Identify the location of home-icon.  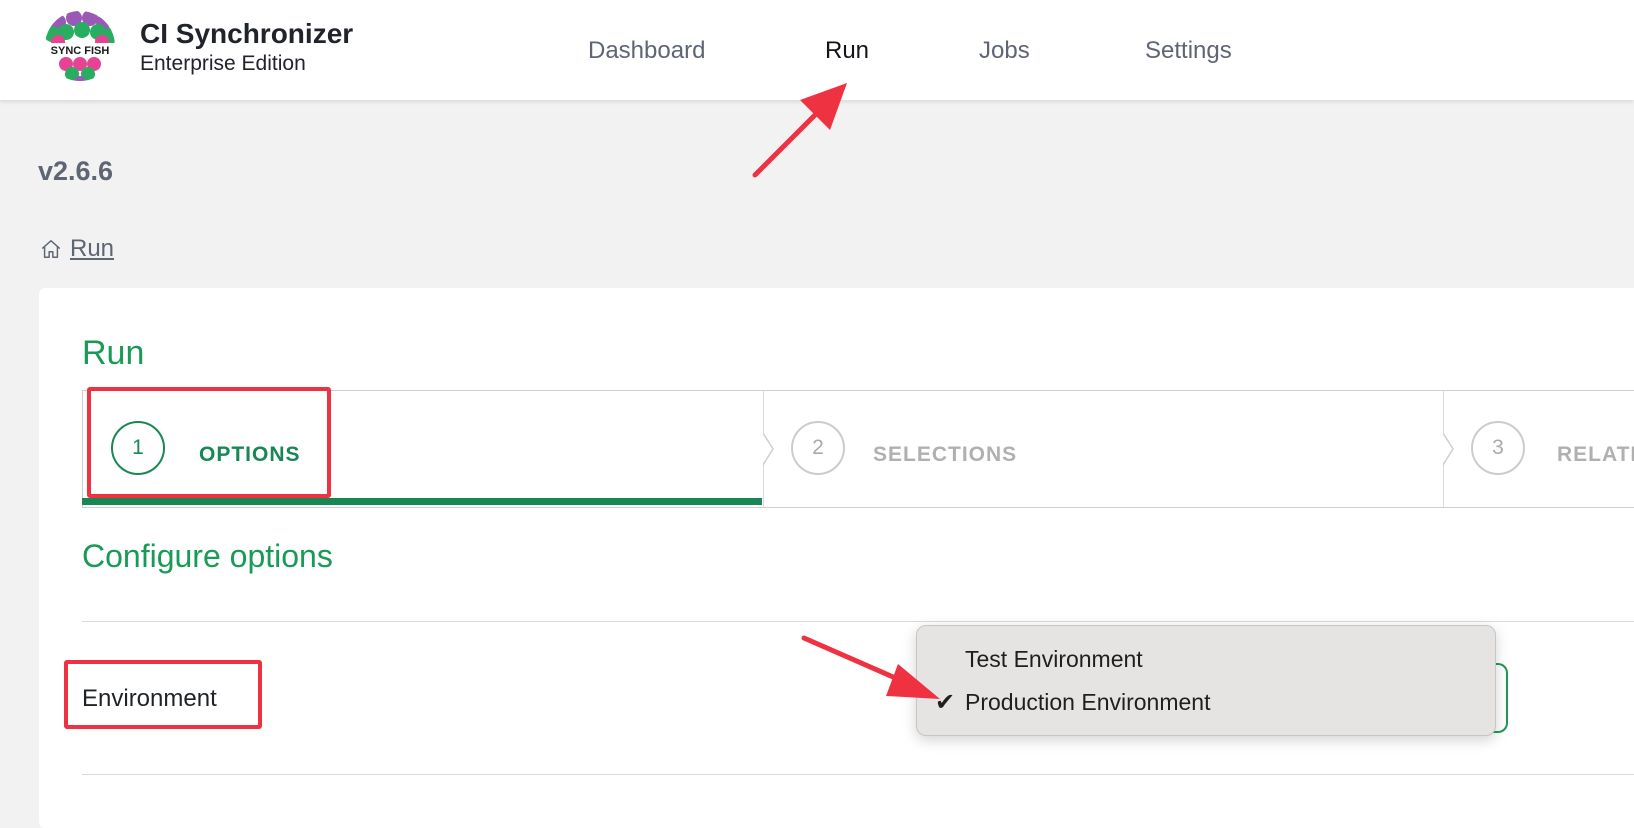
(51, 249).